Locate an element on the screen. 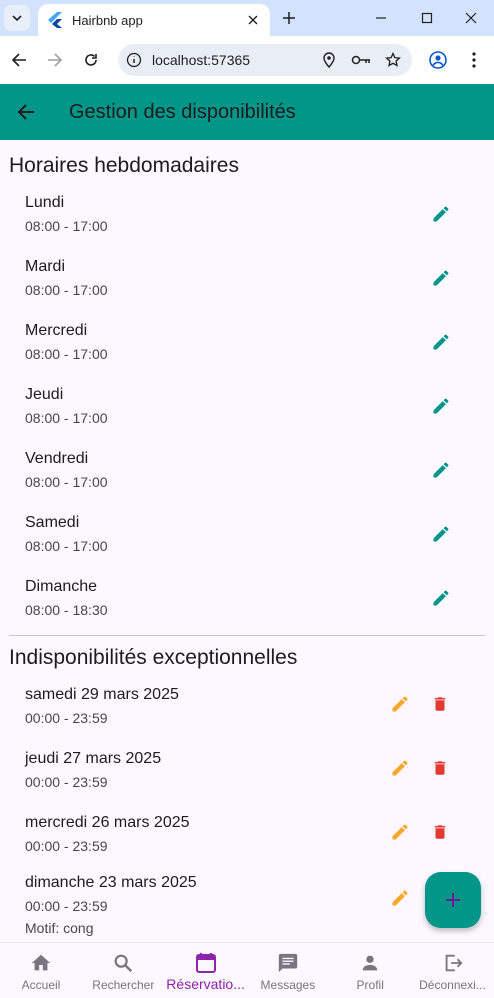 This screenshot has height=998, width=494. nav-label: Rechercher is located at coordinates (123, 985).